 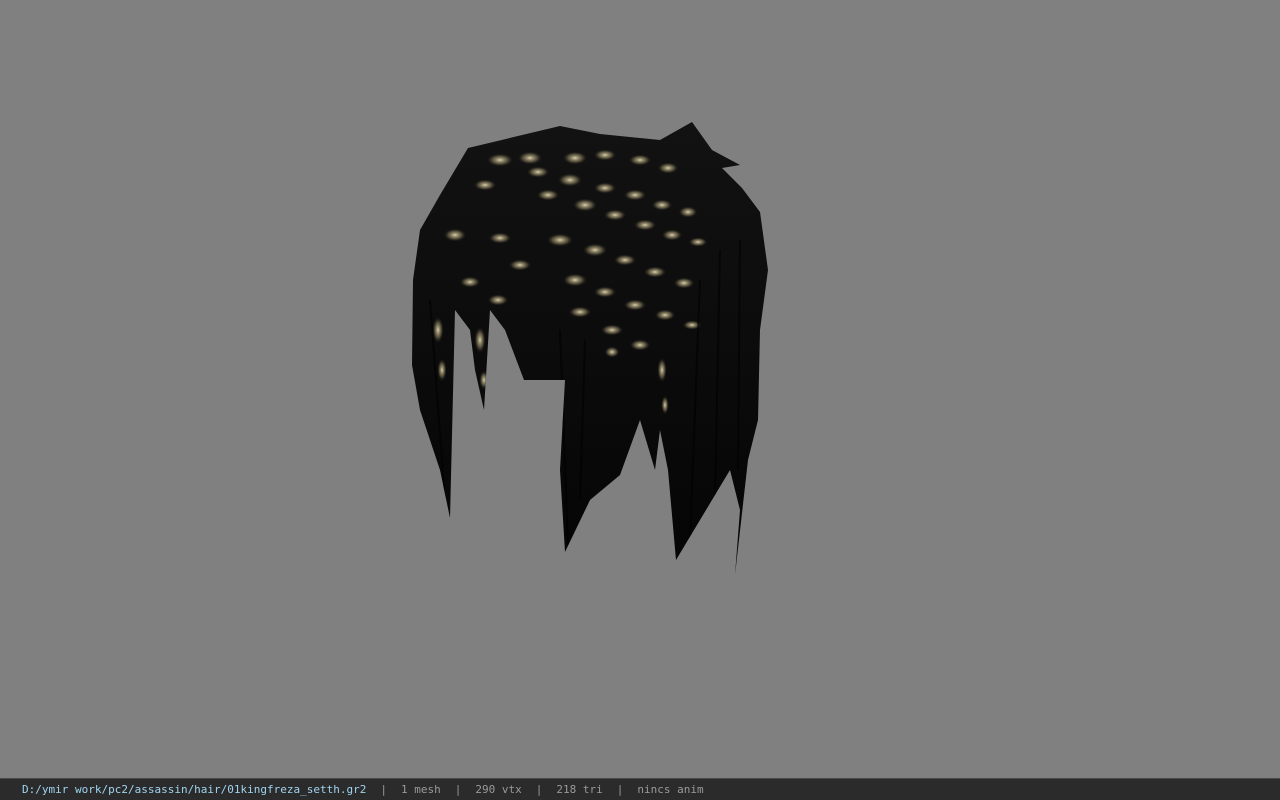 What do you see at coordinates (498, 789) in the screenshot?
I see `vertex-count: 290 vtx` at bounding box center [498, 789].